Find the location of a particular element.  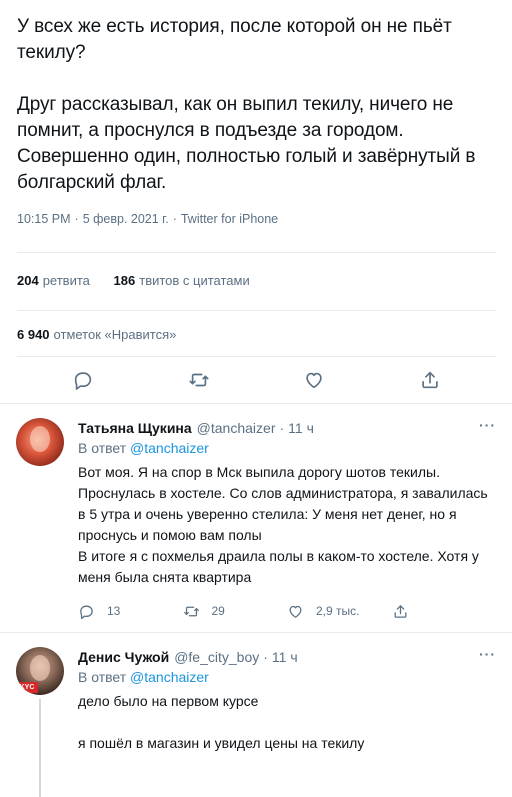

avatar: KYC is located at coordinates (40, 671).